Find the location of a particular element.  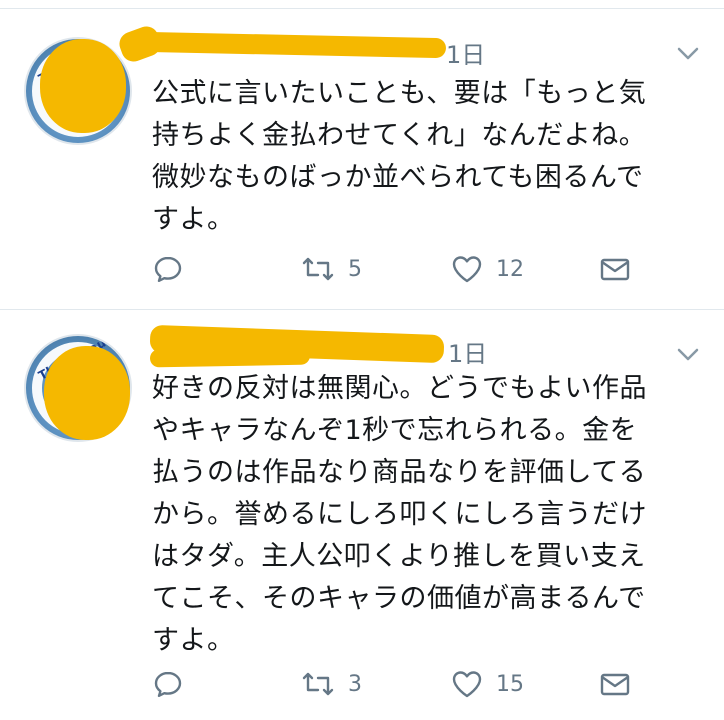

retweet-button: 3 is located at coordinates (331, 684).